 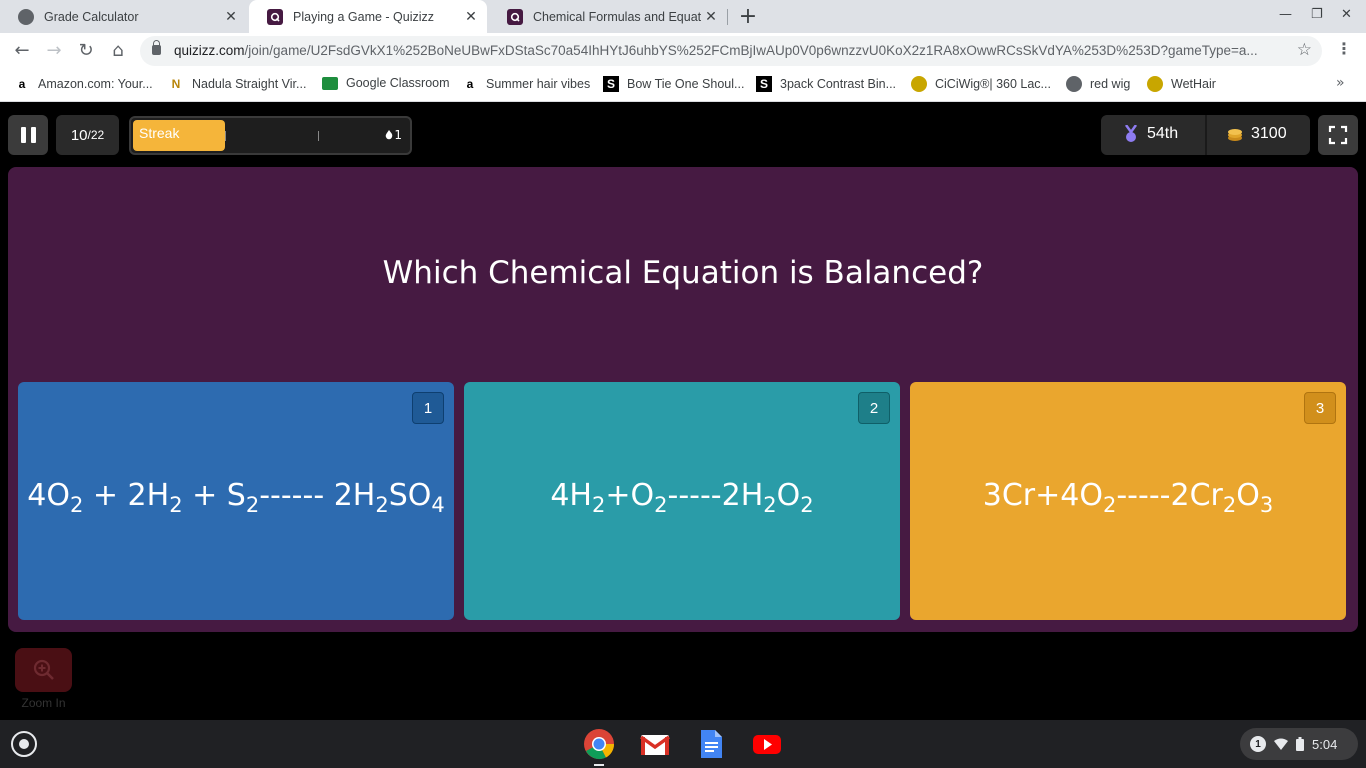 I want to click on battery-icon, so click(x=1300, y=744).